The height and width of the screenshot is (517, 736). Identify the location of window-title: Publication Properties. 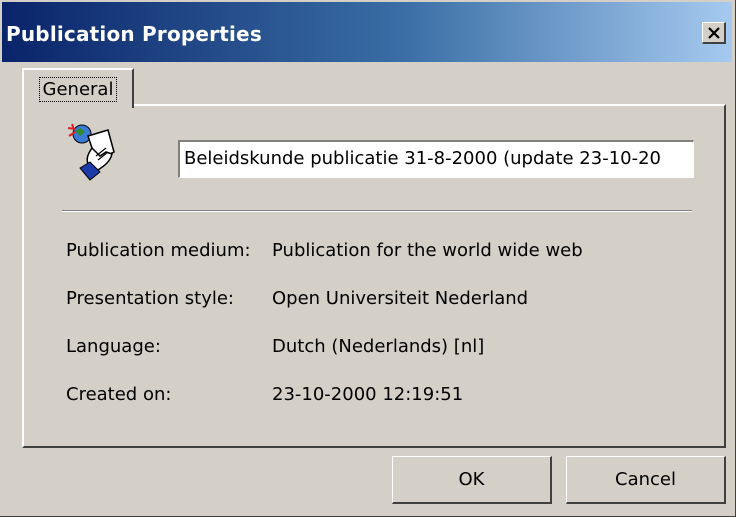
(134, 34).